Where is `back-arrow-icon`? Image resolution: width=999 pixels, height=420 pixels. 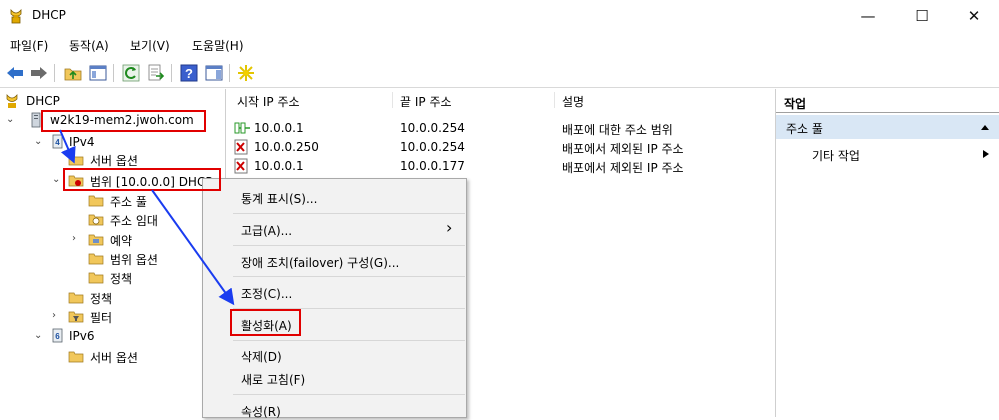 back-arrow-icon is located at coordinates (15, 73).